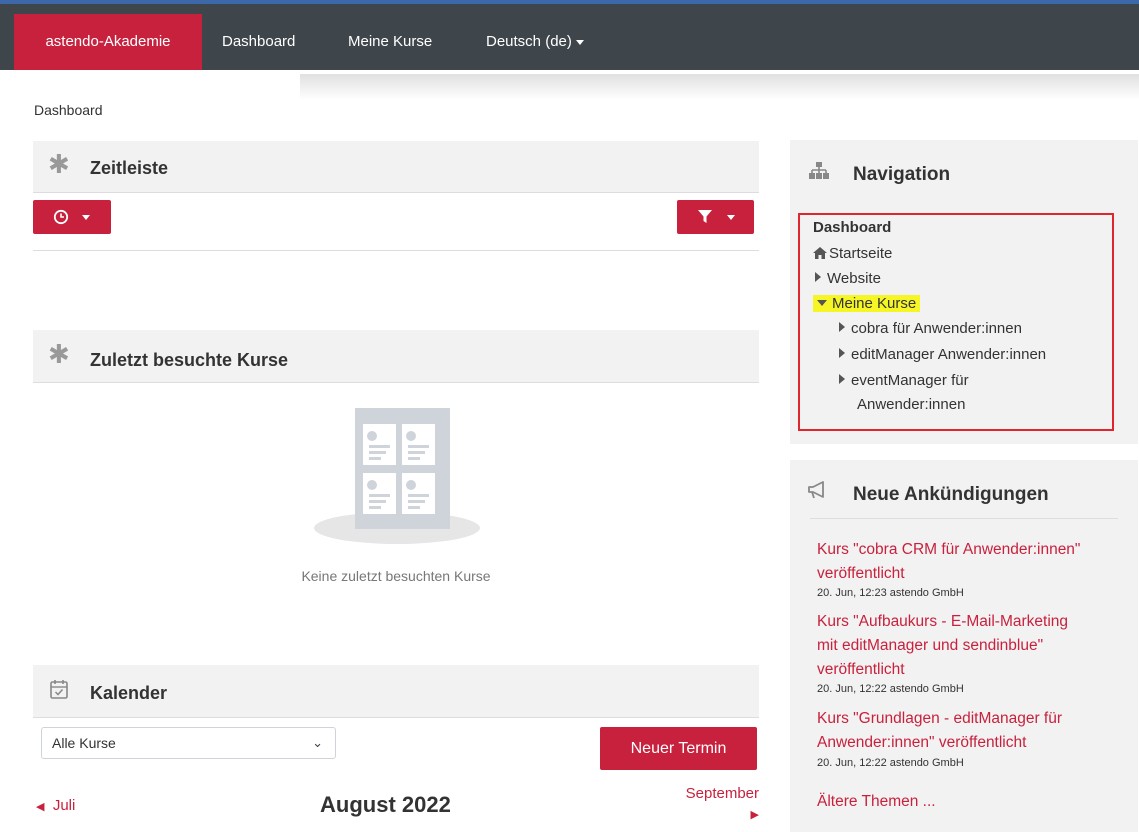 This screenshot has height=832, width=1139. I want to click on nav-dashboard-link: Dashboard, so click(258, 42).